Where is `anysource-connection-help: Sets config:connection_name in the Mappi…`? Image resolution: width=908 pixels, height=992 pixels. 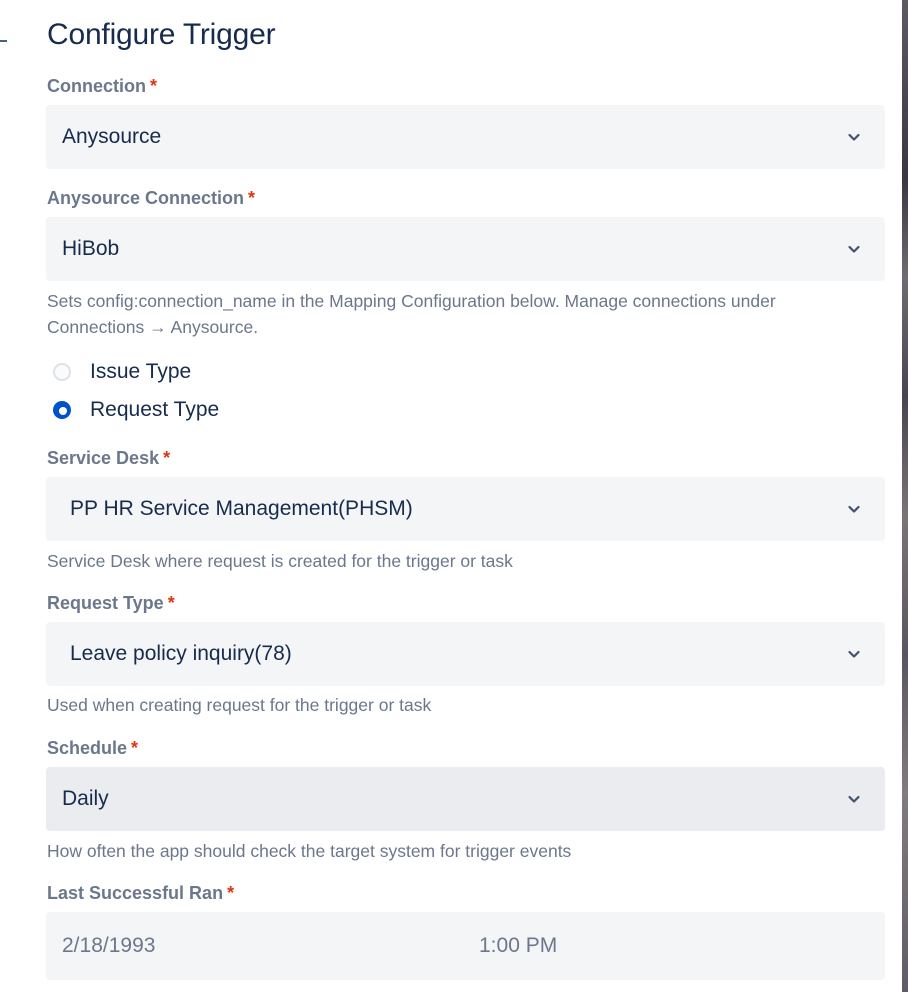 anysource-connection-help: Sets config:connection_name in the Mappi… is located at coordinates (411, 314).